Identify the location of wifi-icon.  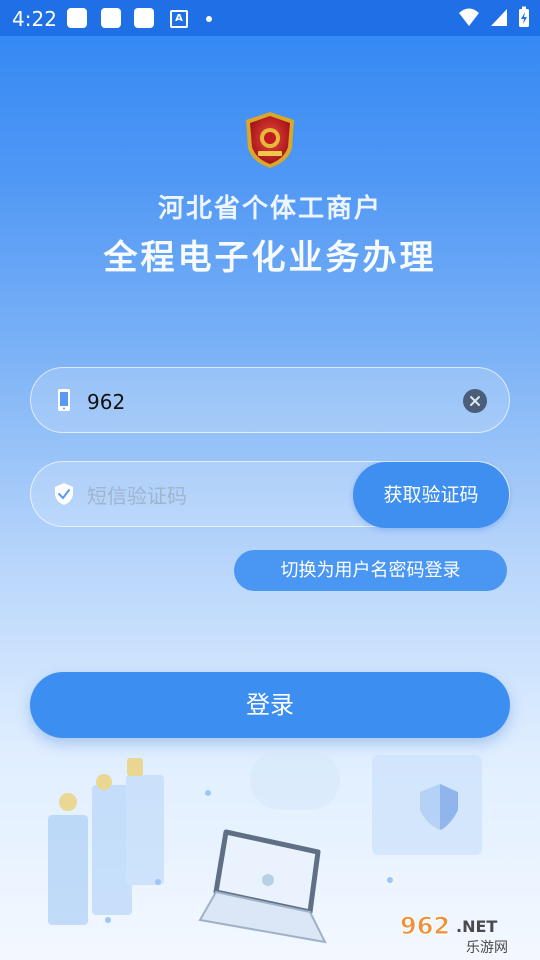
(469, 17).